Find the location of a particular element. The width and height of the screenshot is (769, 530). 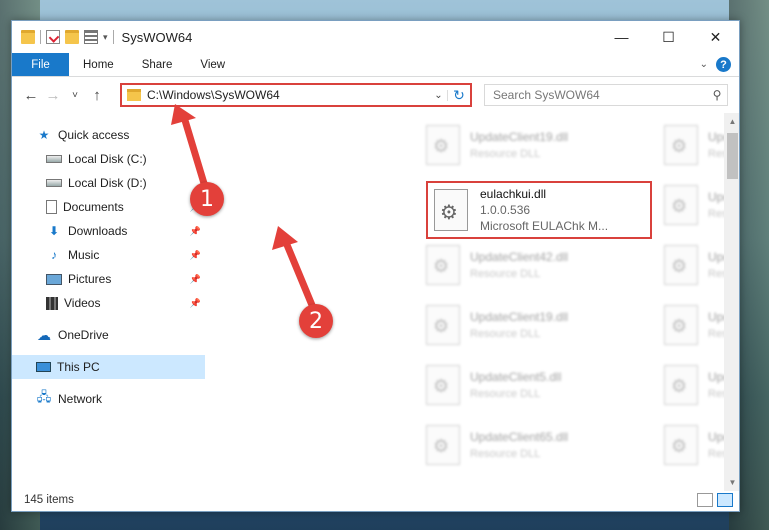

sidebar-item-label: Music is located at coordinates (84, 255).